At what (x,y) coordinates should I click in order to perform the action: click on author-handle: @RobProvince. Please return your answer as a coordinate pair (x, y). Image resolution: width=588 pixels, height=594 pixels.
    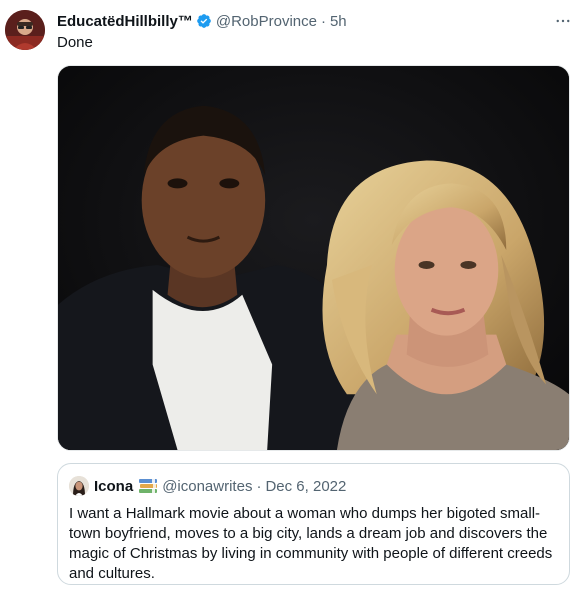
    Looking at the image, I should click on (266, 21).